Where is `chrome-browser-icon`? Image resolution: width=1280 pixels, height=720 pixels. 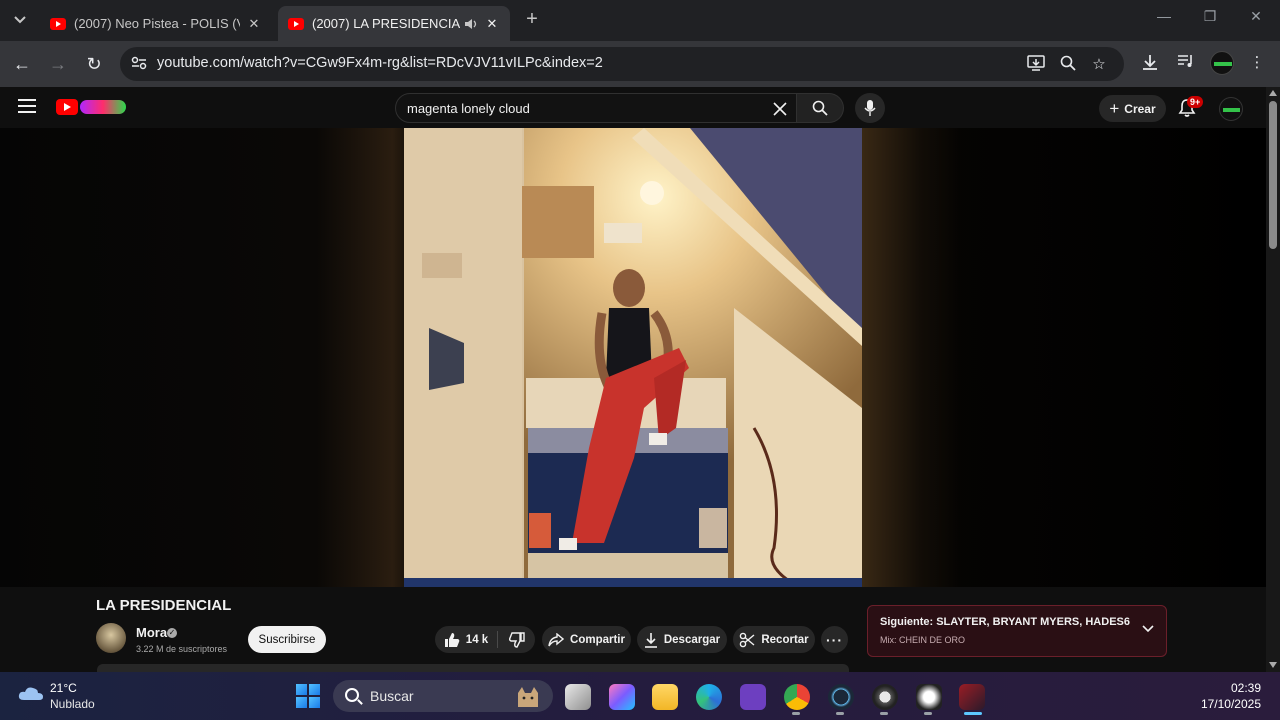
chrome-browser-icon is located at coordinates (797, 697).